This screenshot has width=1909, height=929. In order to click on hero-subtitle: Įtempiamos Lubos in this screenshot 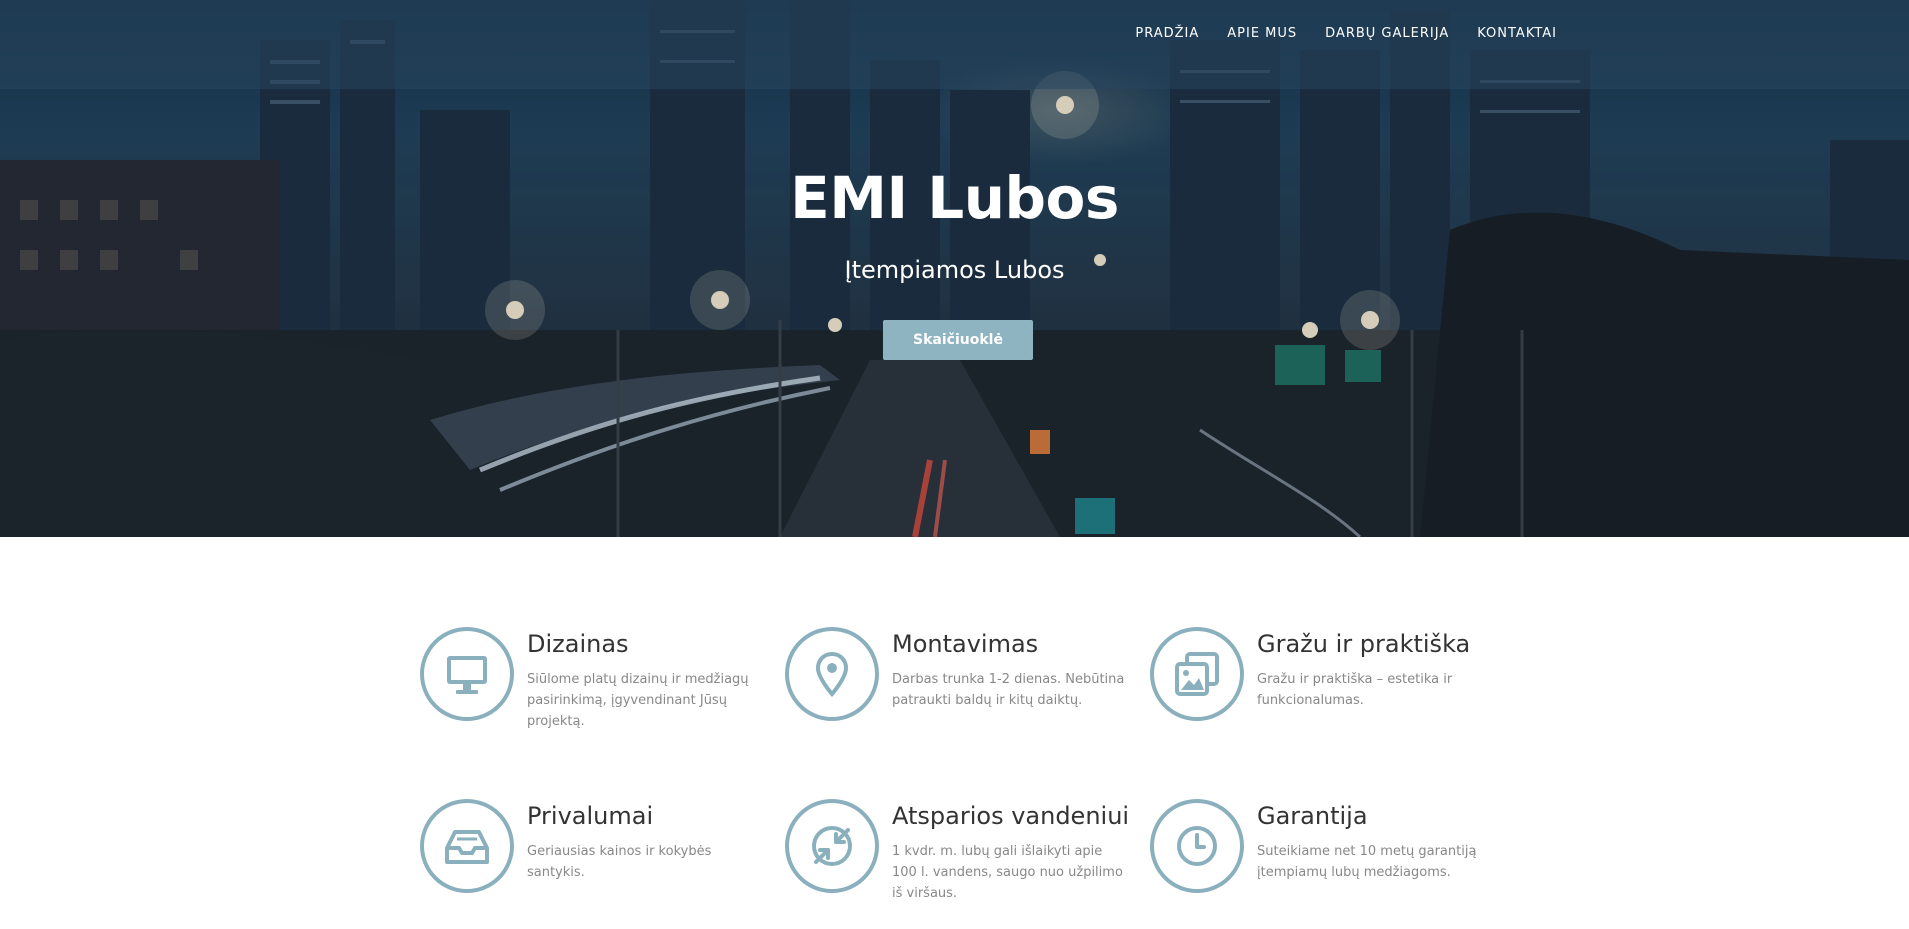, I will do `click(954, 270)`.